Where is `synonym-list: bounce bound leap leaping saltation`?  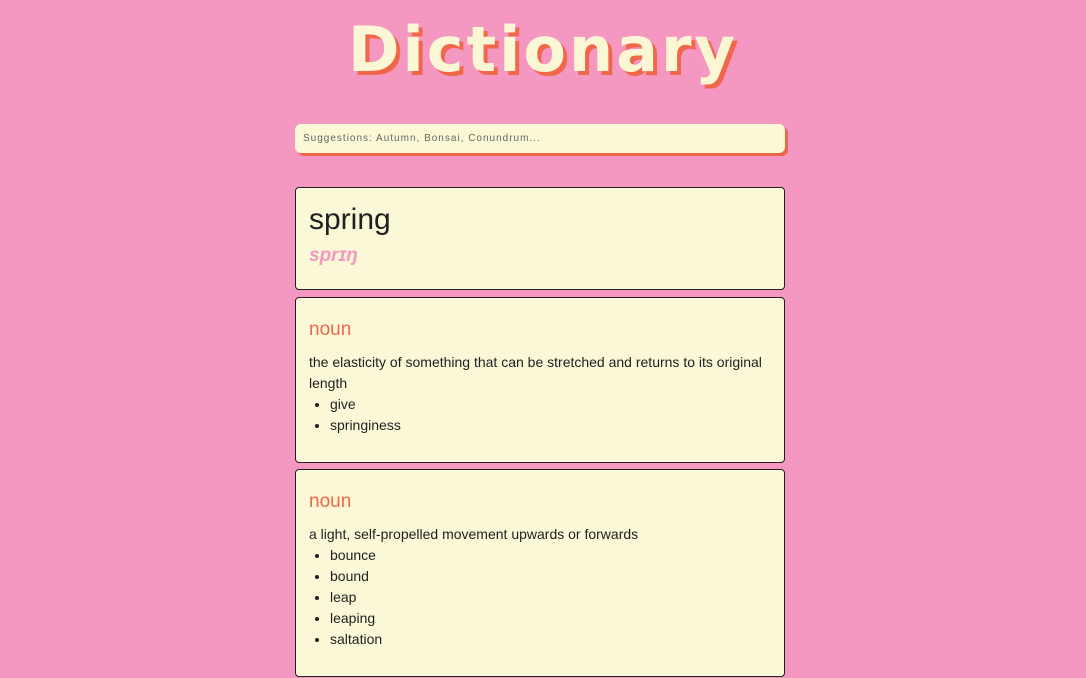
synonym-list: bounce bound leap leaping saltation is located at coordinates (540, 597).